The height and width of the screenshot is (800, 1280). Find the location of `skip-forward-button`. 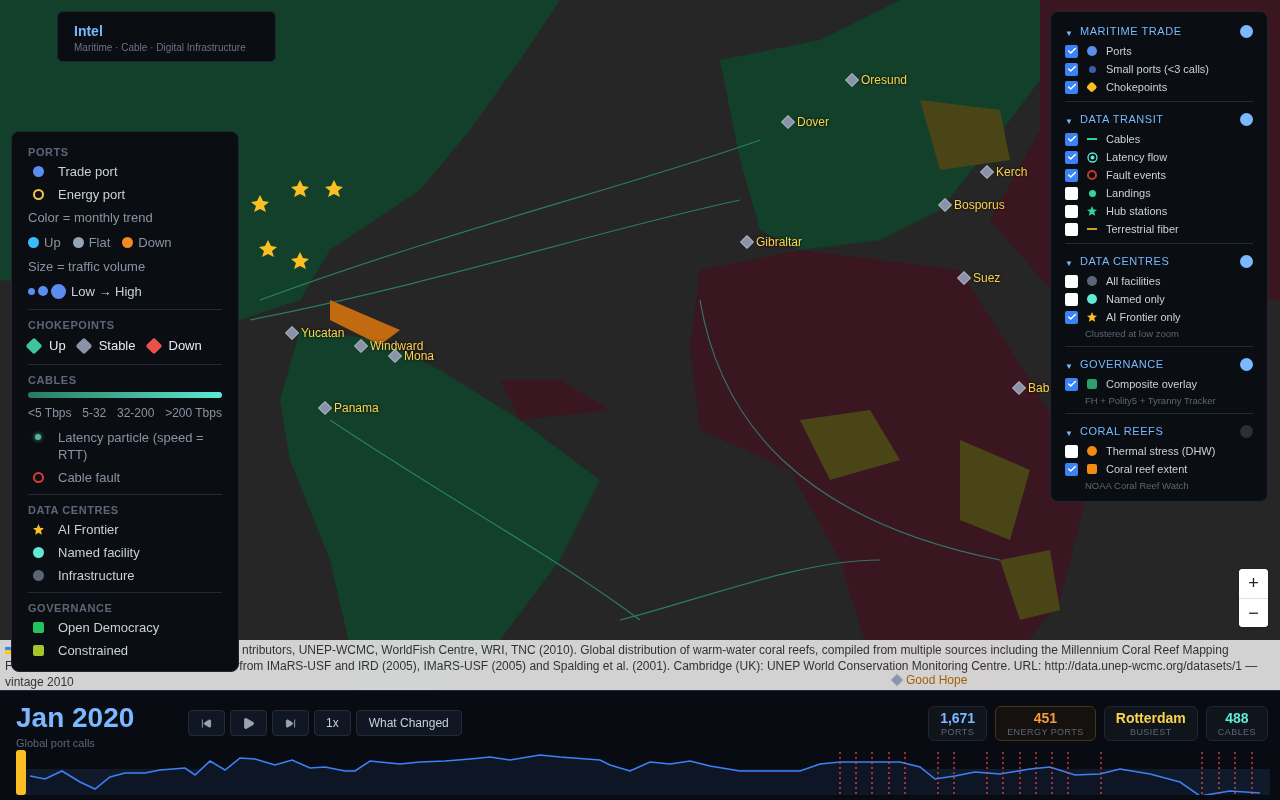

skip-forward-button is located at coordinates (290, 723).